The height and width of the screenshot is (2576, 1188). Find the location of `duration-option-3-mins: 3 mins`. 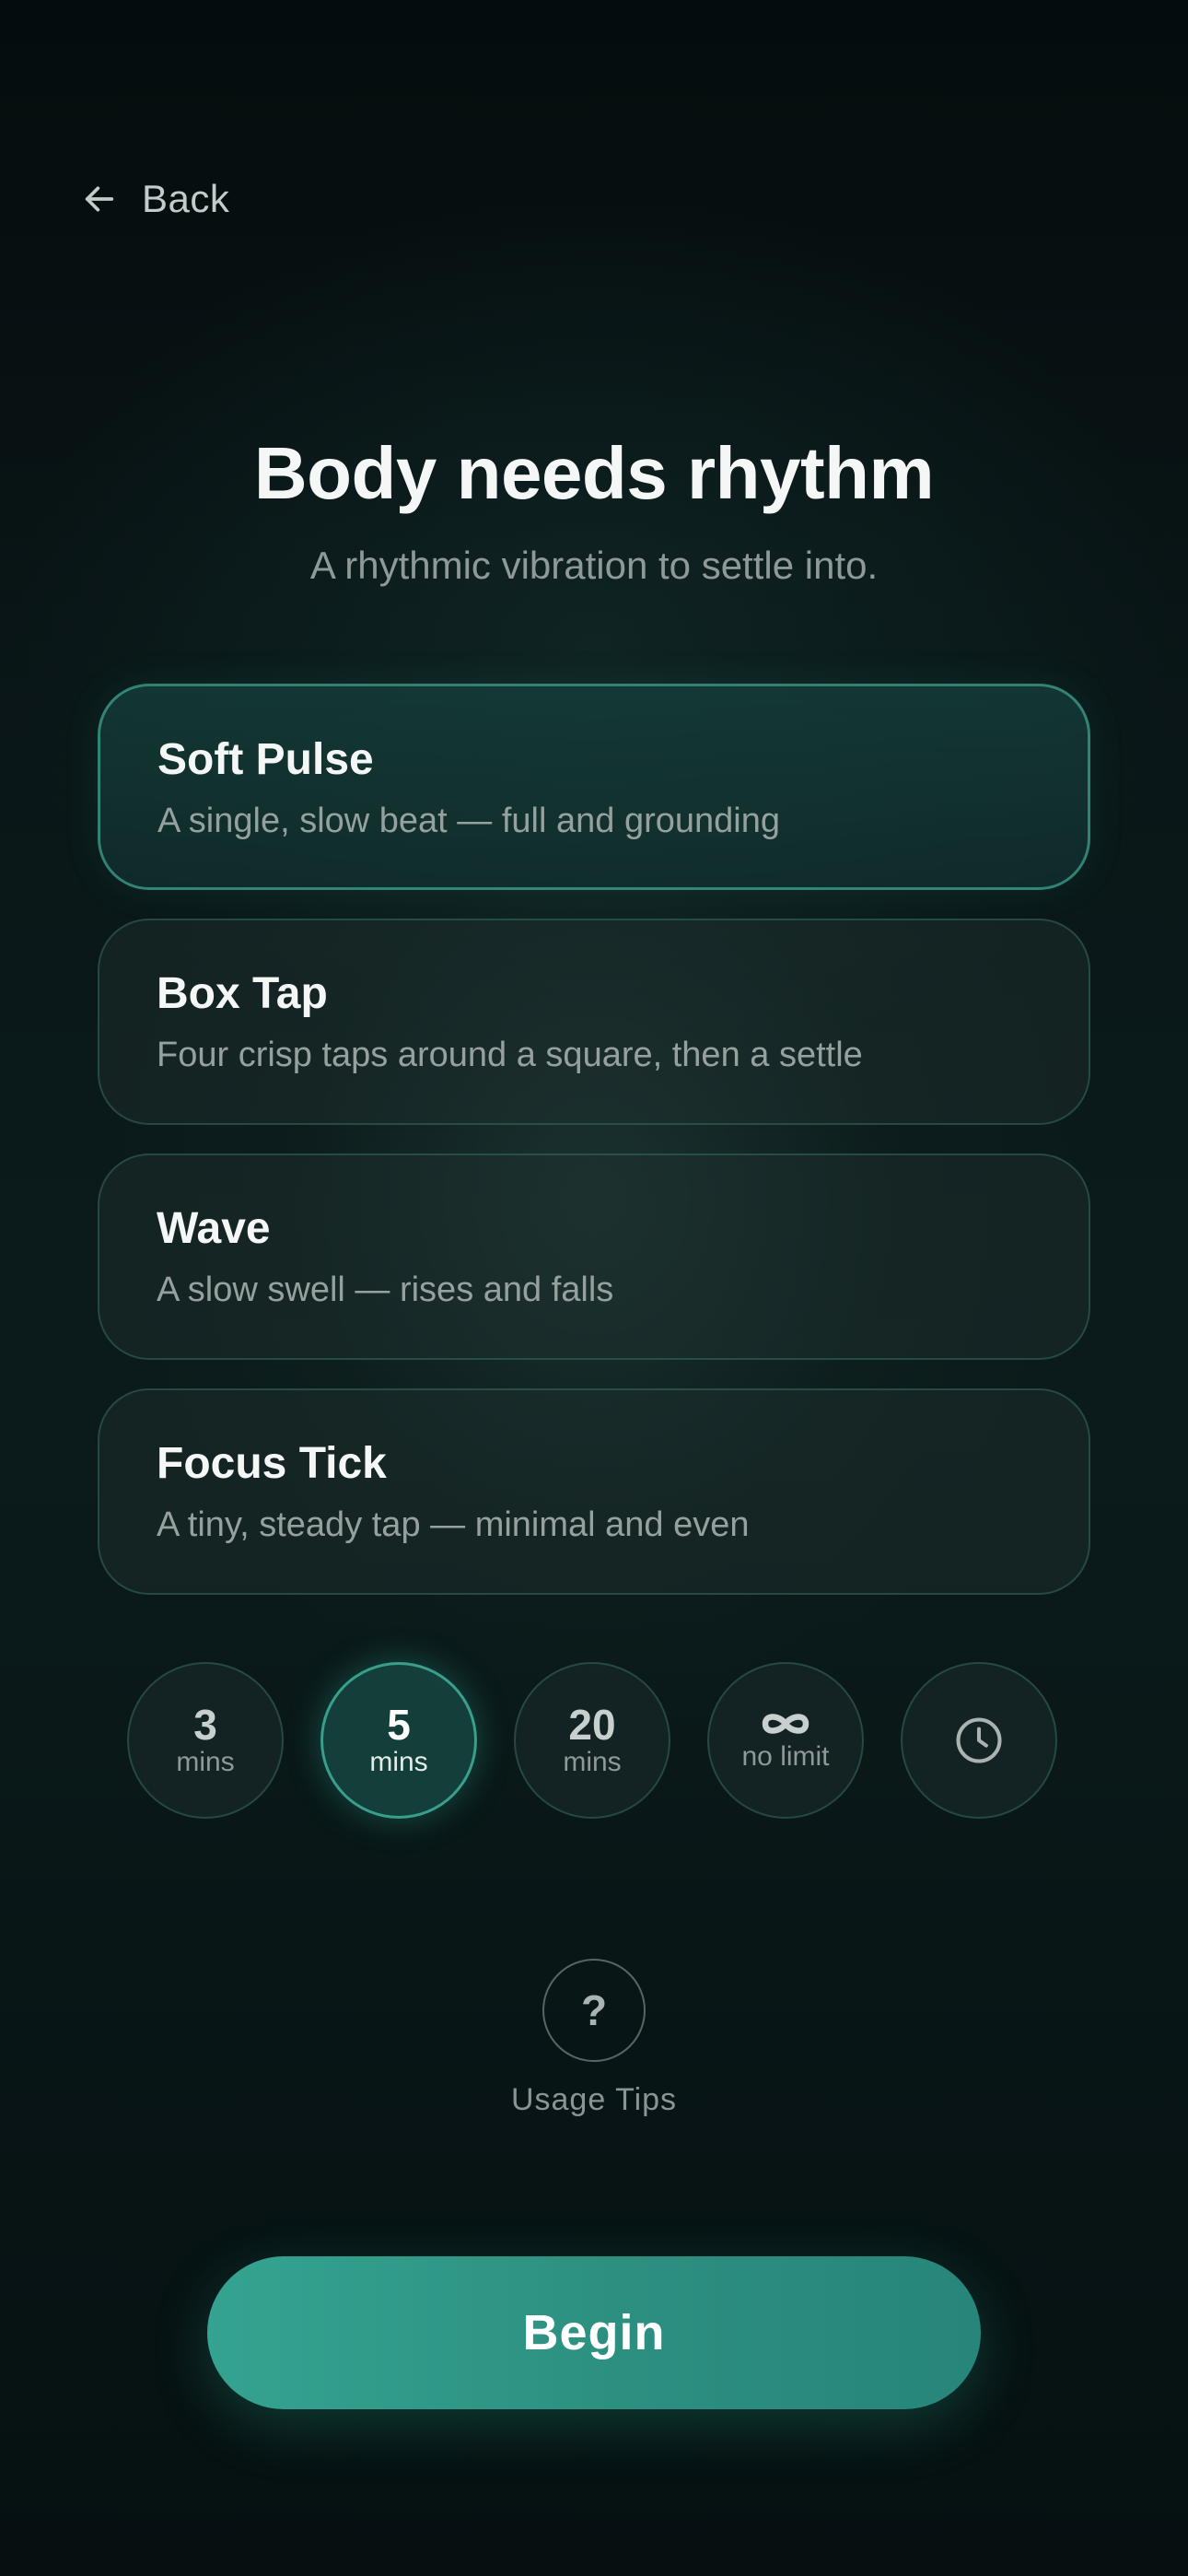

duration-option-3-mins: 3 mins is located at coordinates (205, 1740).